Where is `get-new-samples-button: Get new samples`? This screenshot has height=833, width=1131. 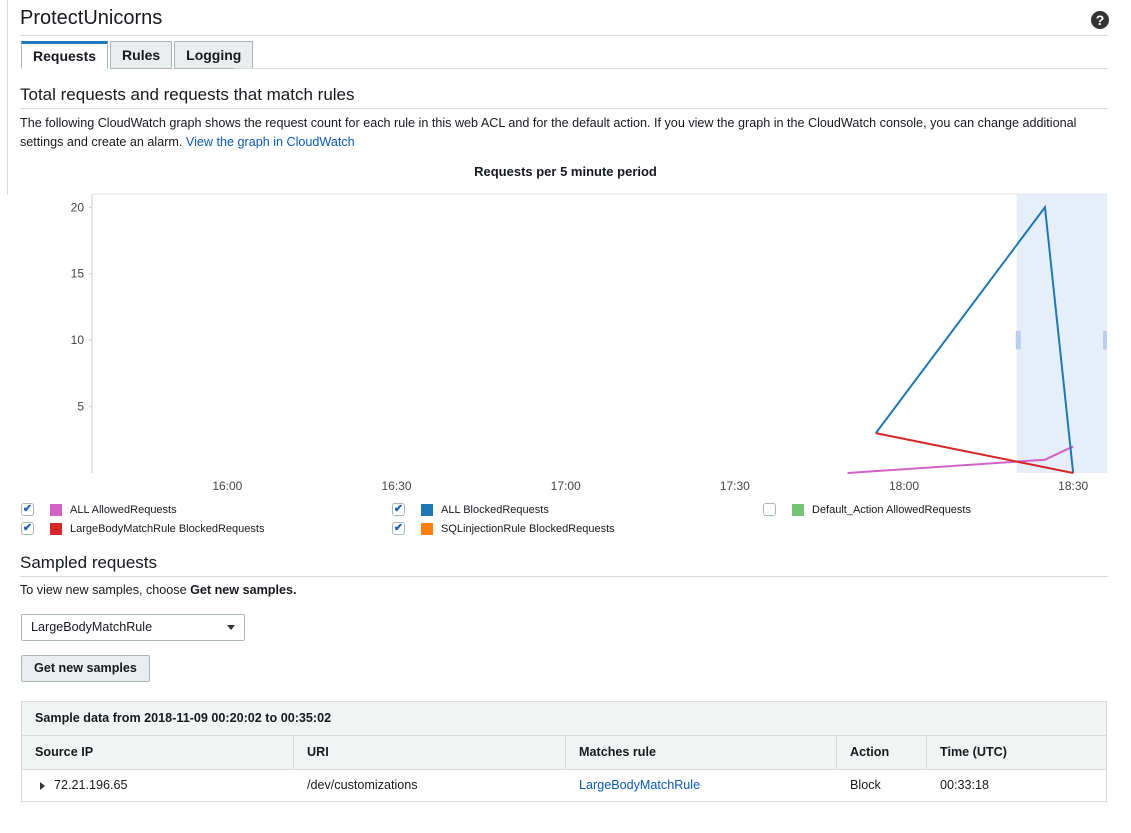 get-new-samples-button: Get new samples is located at coordinates (85, 668).